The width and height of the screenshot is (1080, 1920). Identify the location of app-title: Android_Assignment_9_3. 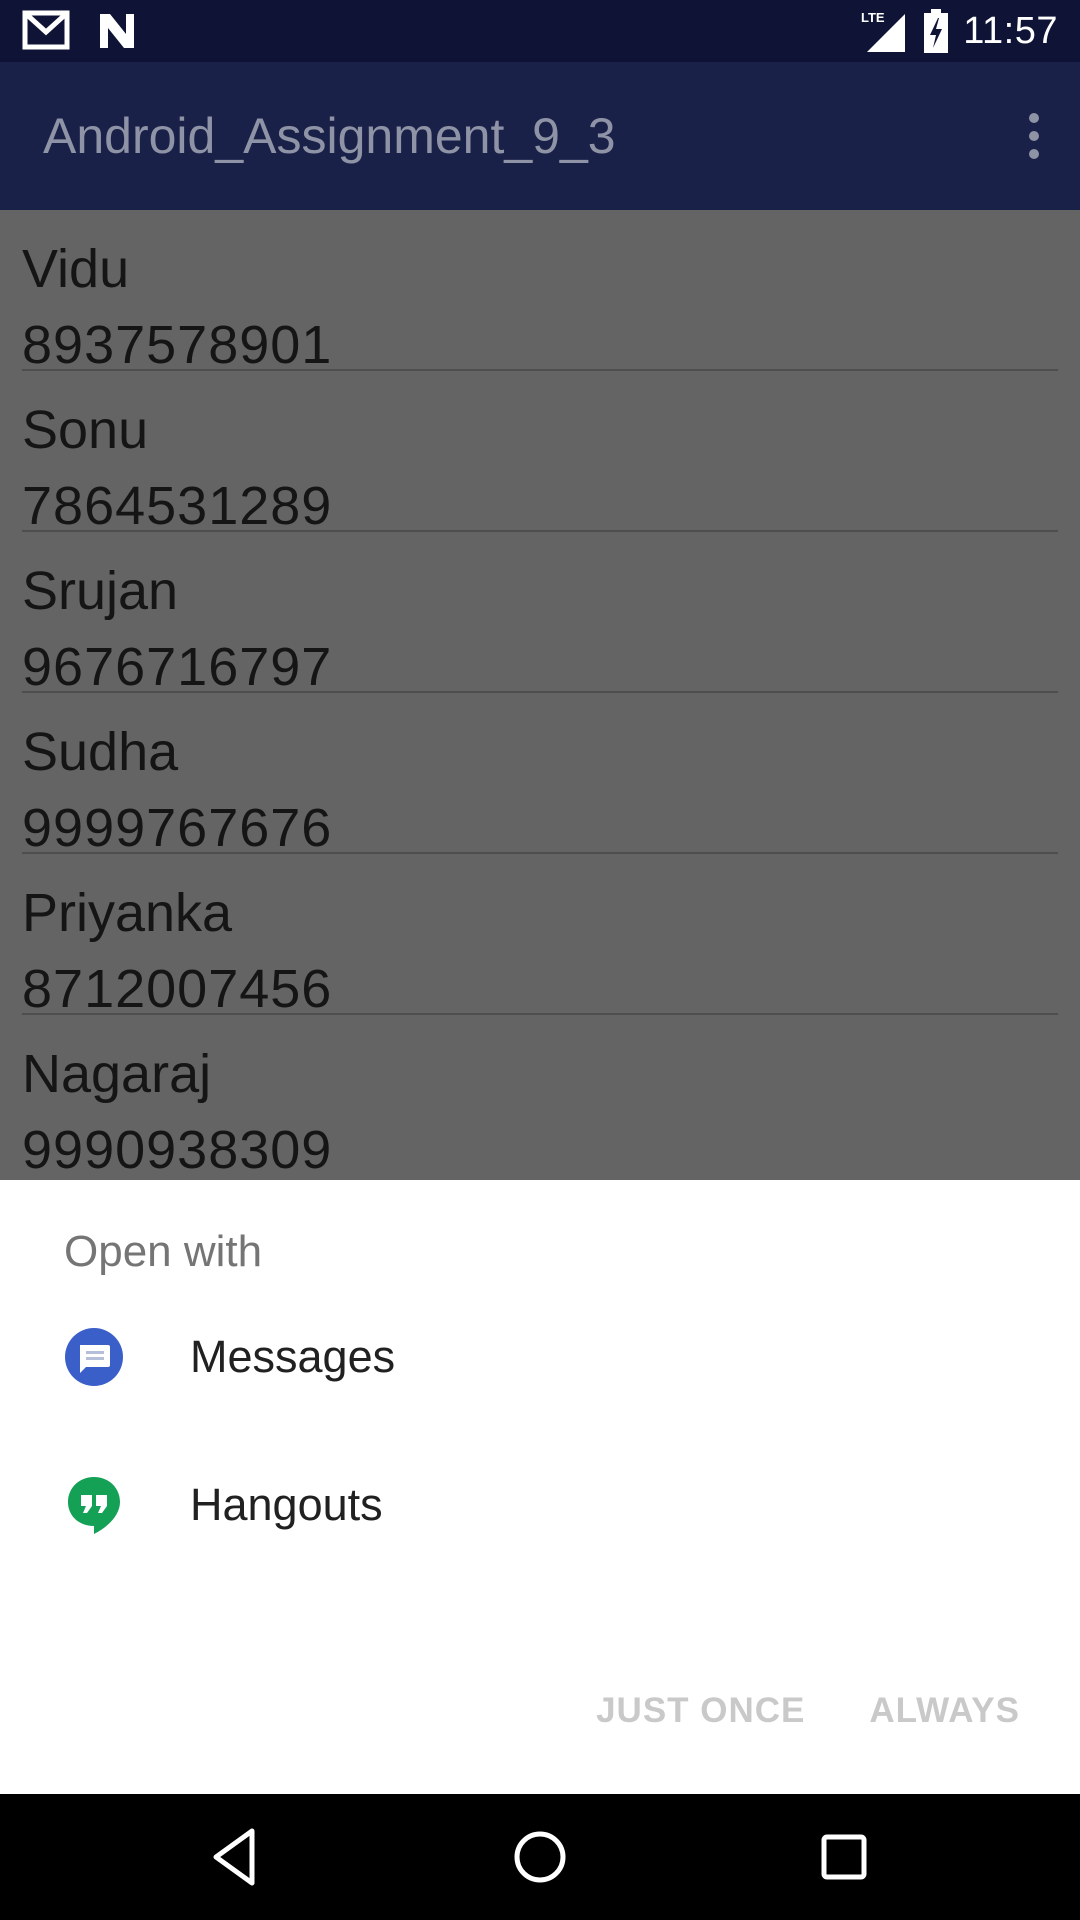
(329, 136).